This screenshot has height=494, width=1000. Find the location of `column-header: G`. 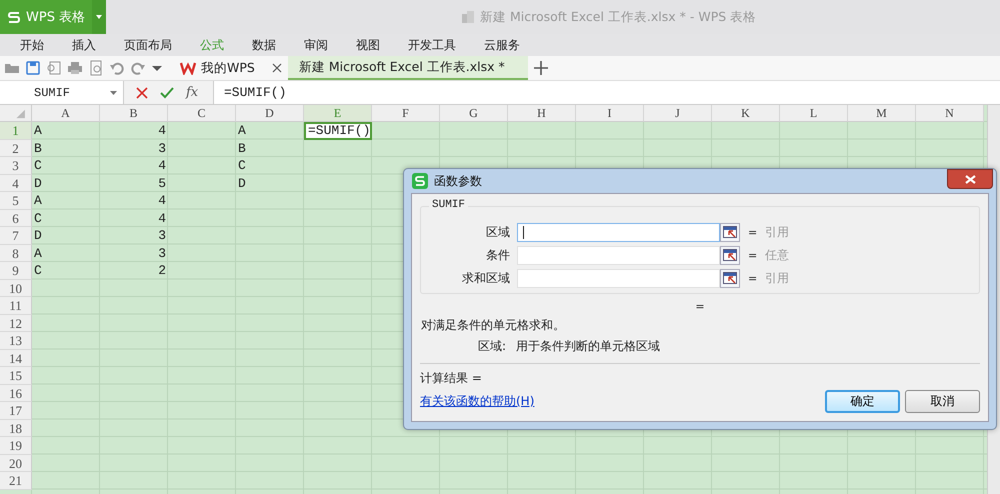

column-header: G is located at coordinates (474, 113).